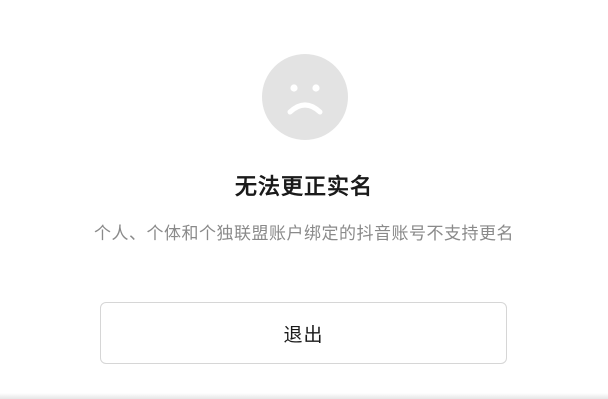 This screenshot has height=399, width=608. I want to click on exit-button: 退出, so click(303, 333).